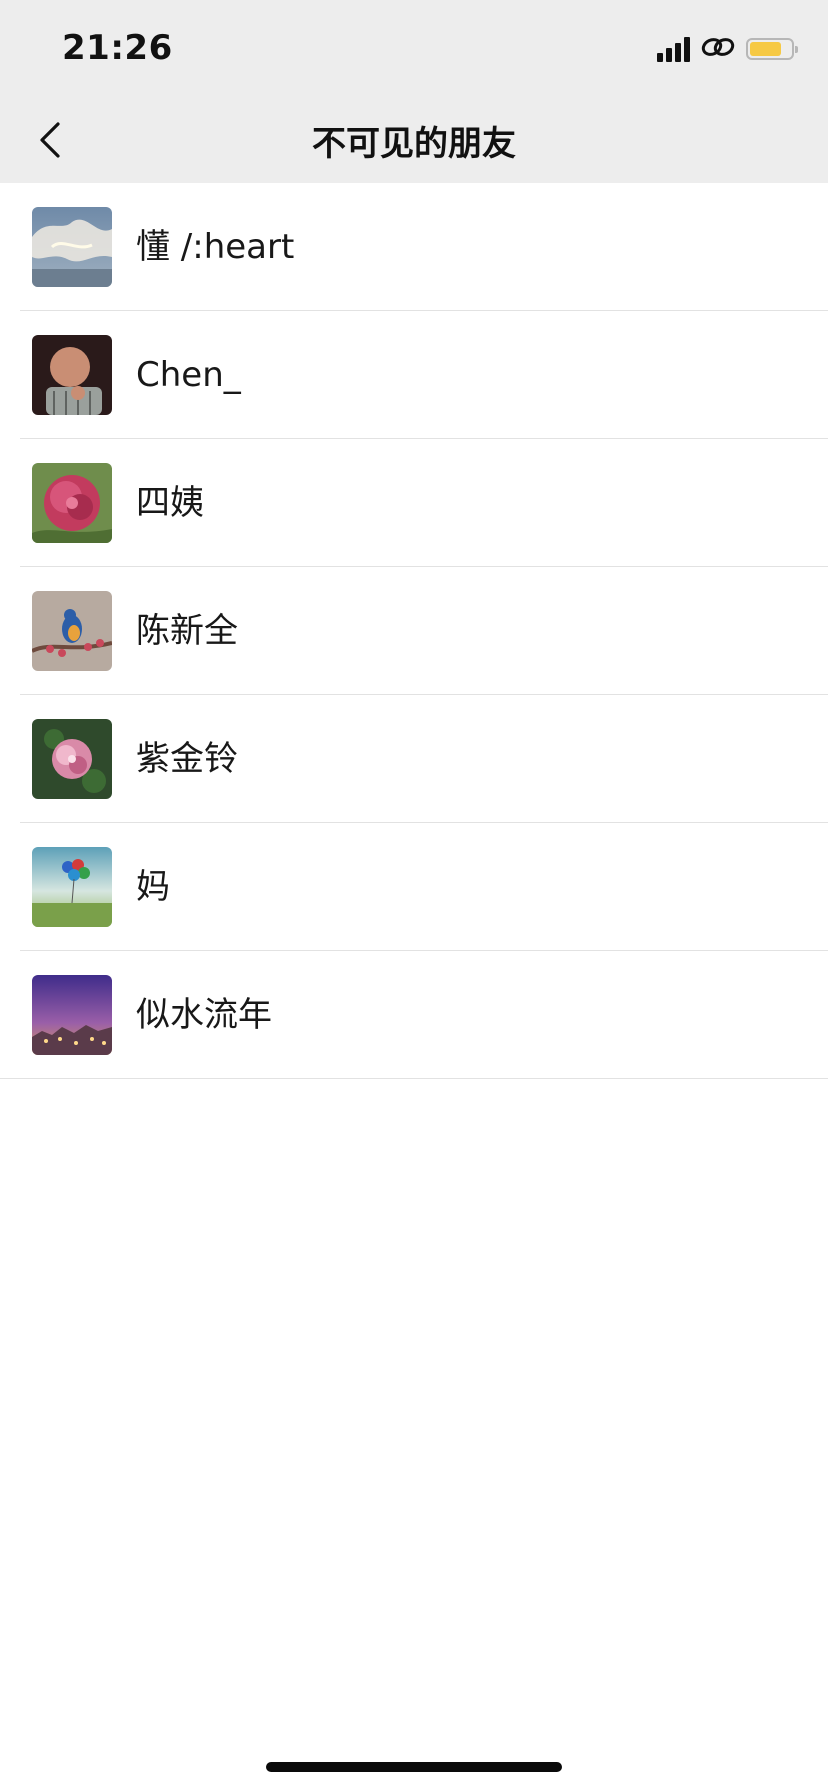  What do you see at coordinates (170, 503) in the screenshot?
I see `friend-name: 四姨` at bounding box center [170, 503].